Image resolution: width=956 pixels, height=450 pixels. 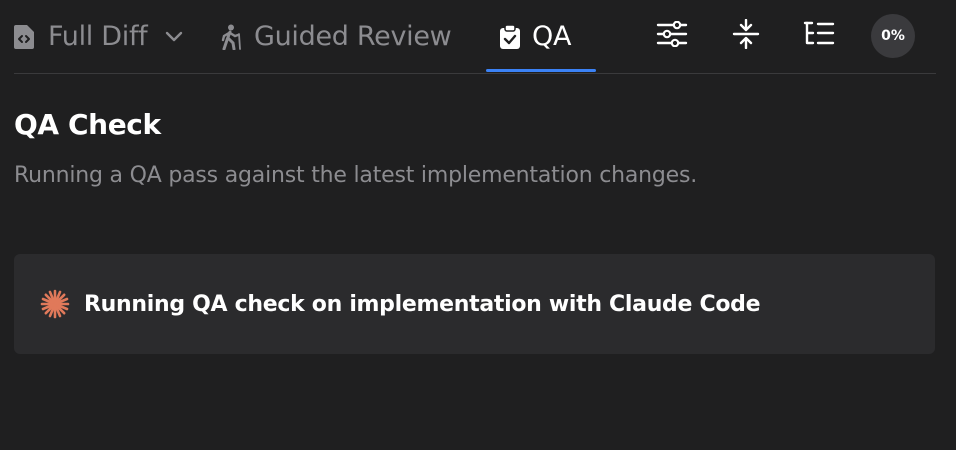 What do you see at coordinates (552, 36) in the screenshot?
I see `tab-qa-label: QA` at bounding box center [552, 36].